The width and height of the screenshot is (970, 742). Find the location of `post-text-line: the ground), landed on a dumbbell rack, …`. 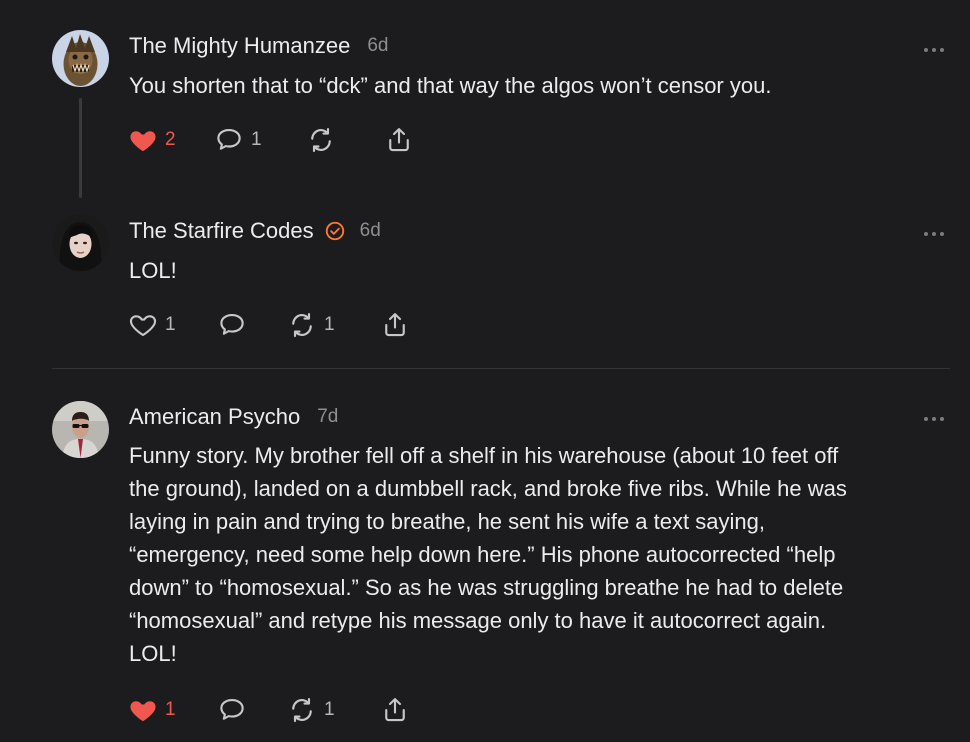

post-text-line: the ground), landed on a dumbbell rack, … is located at coordinates (488, 488).